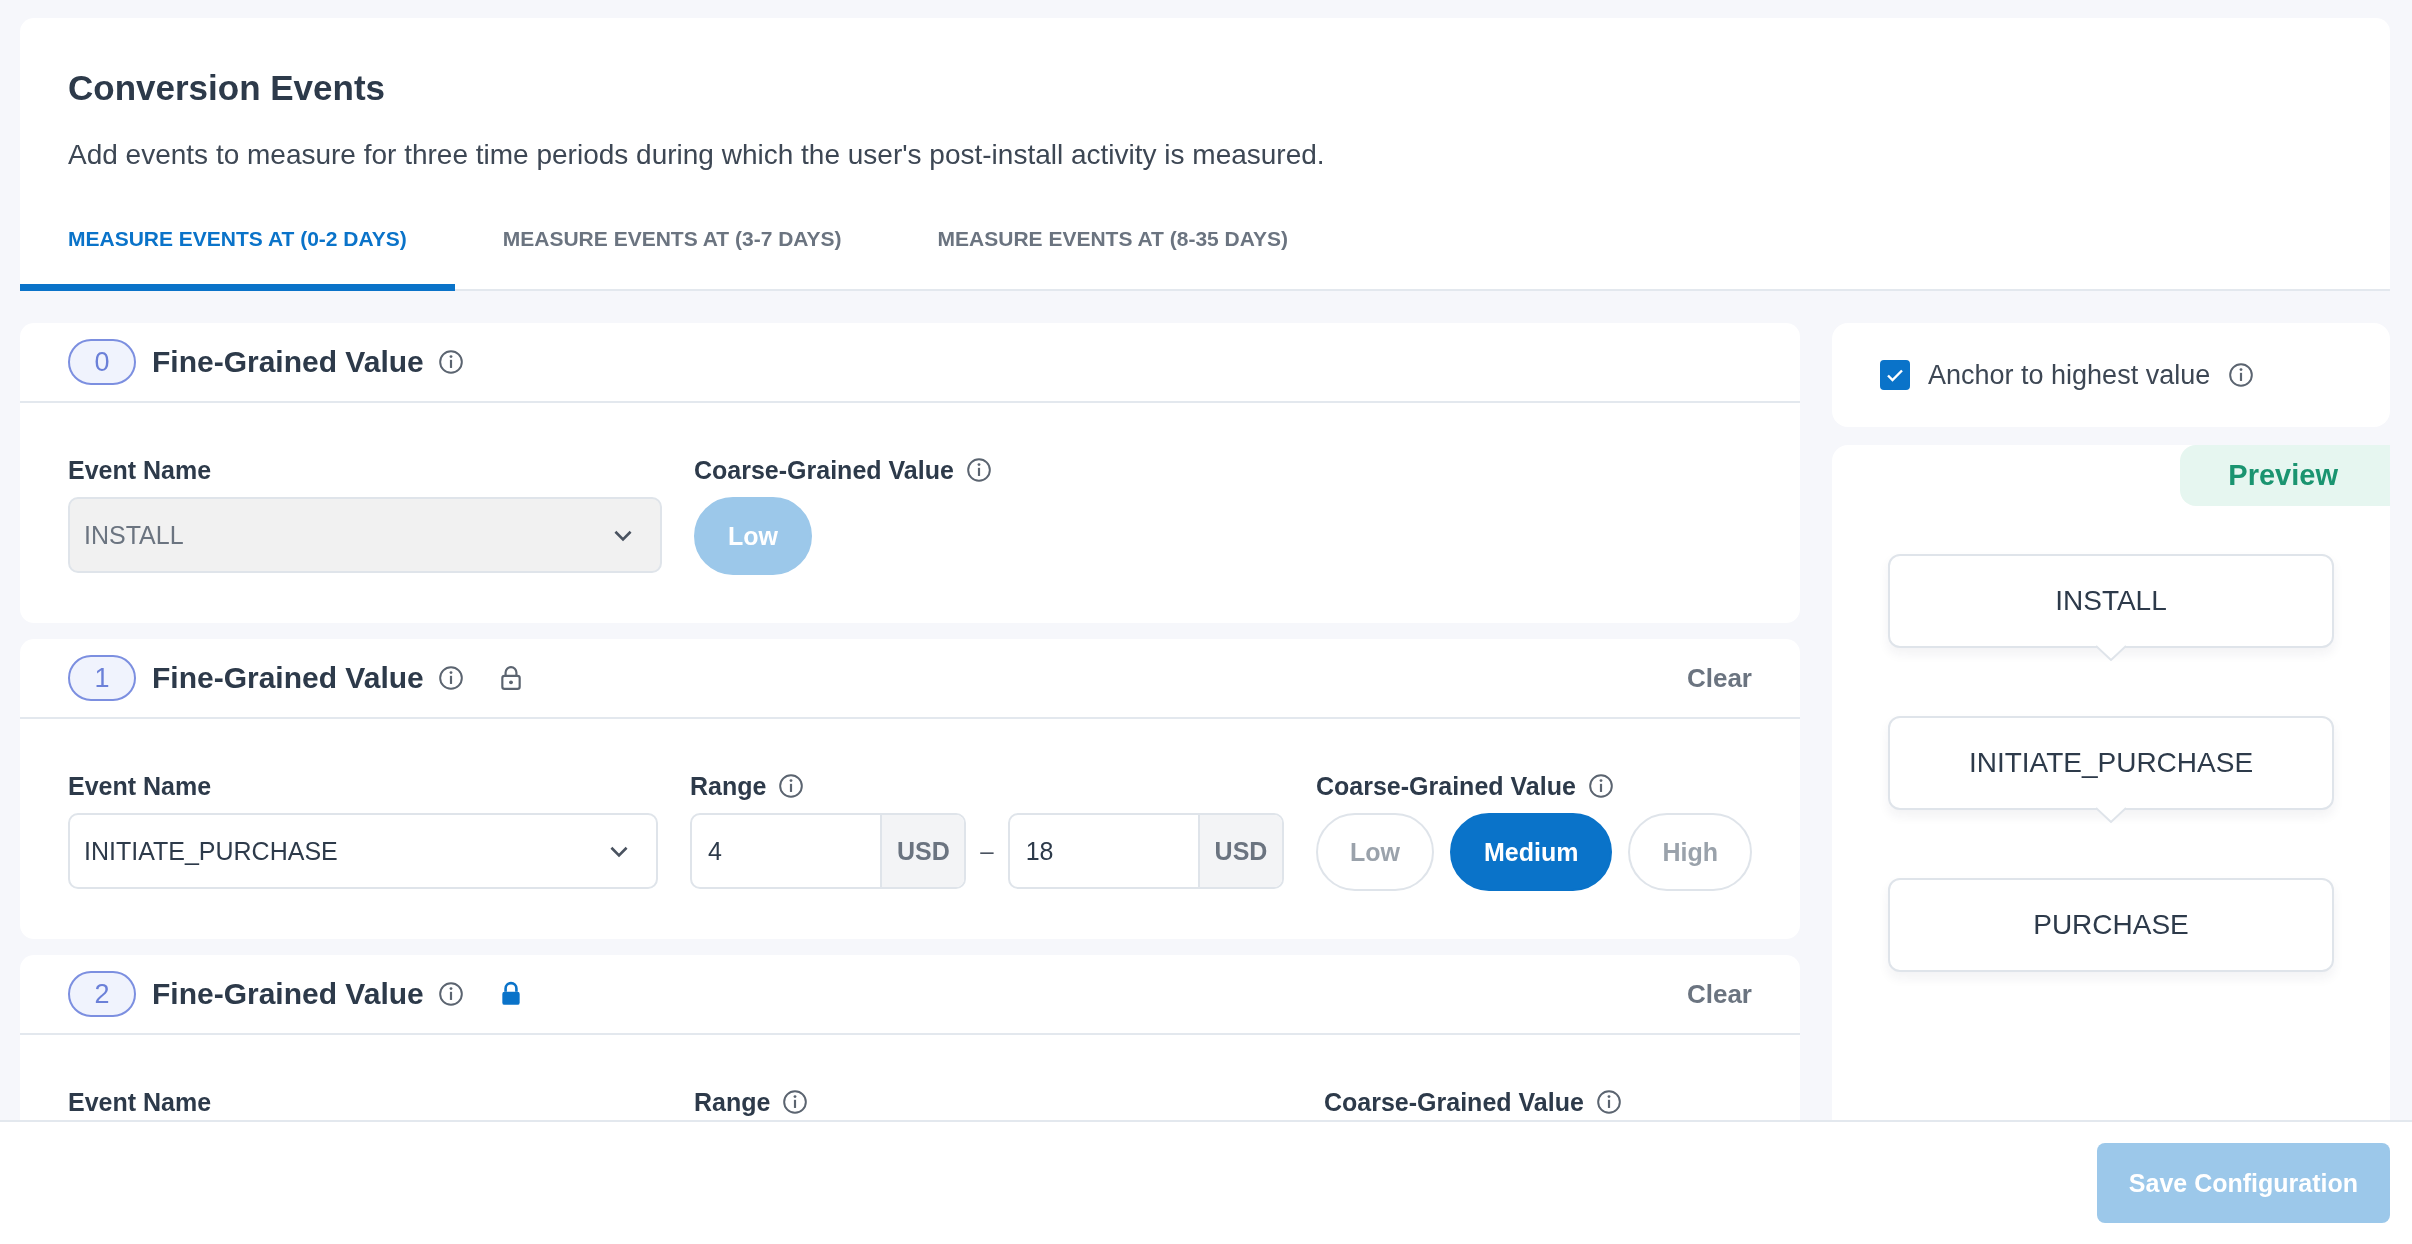  Describe the element at coordinates (2285, 475) in the screenshot. I see `preview-tag: Preview` at that location.